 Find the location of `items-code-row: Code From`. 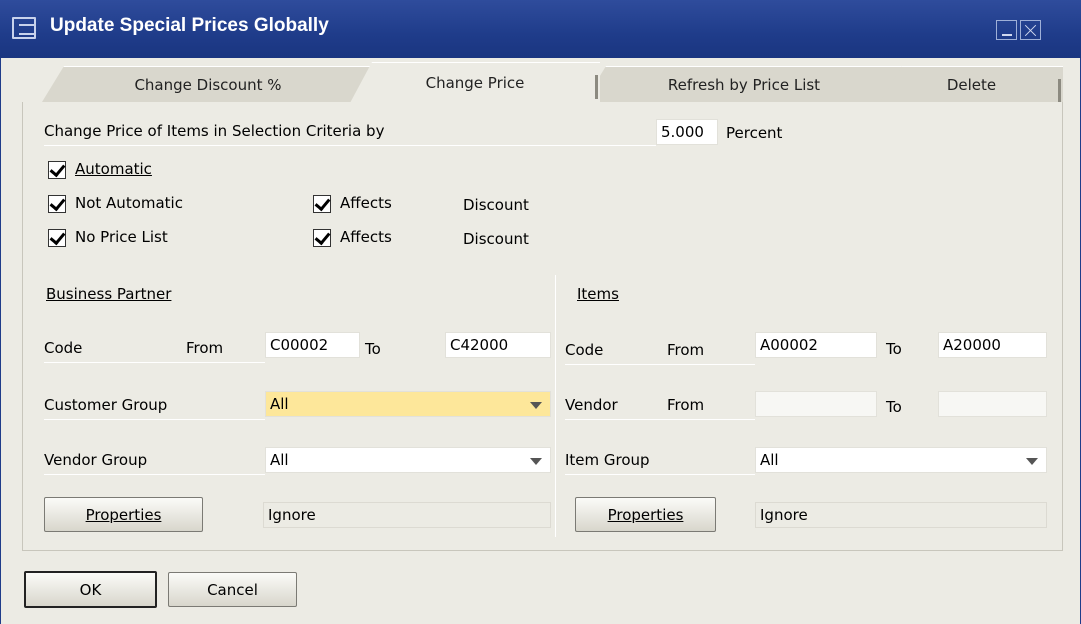

items-code-row: Code From is located at coordinates (660, 353).